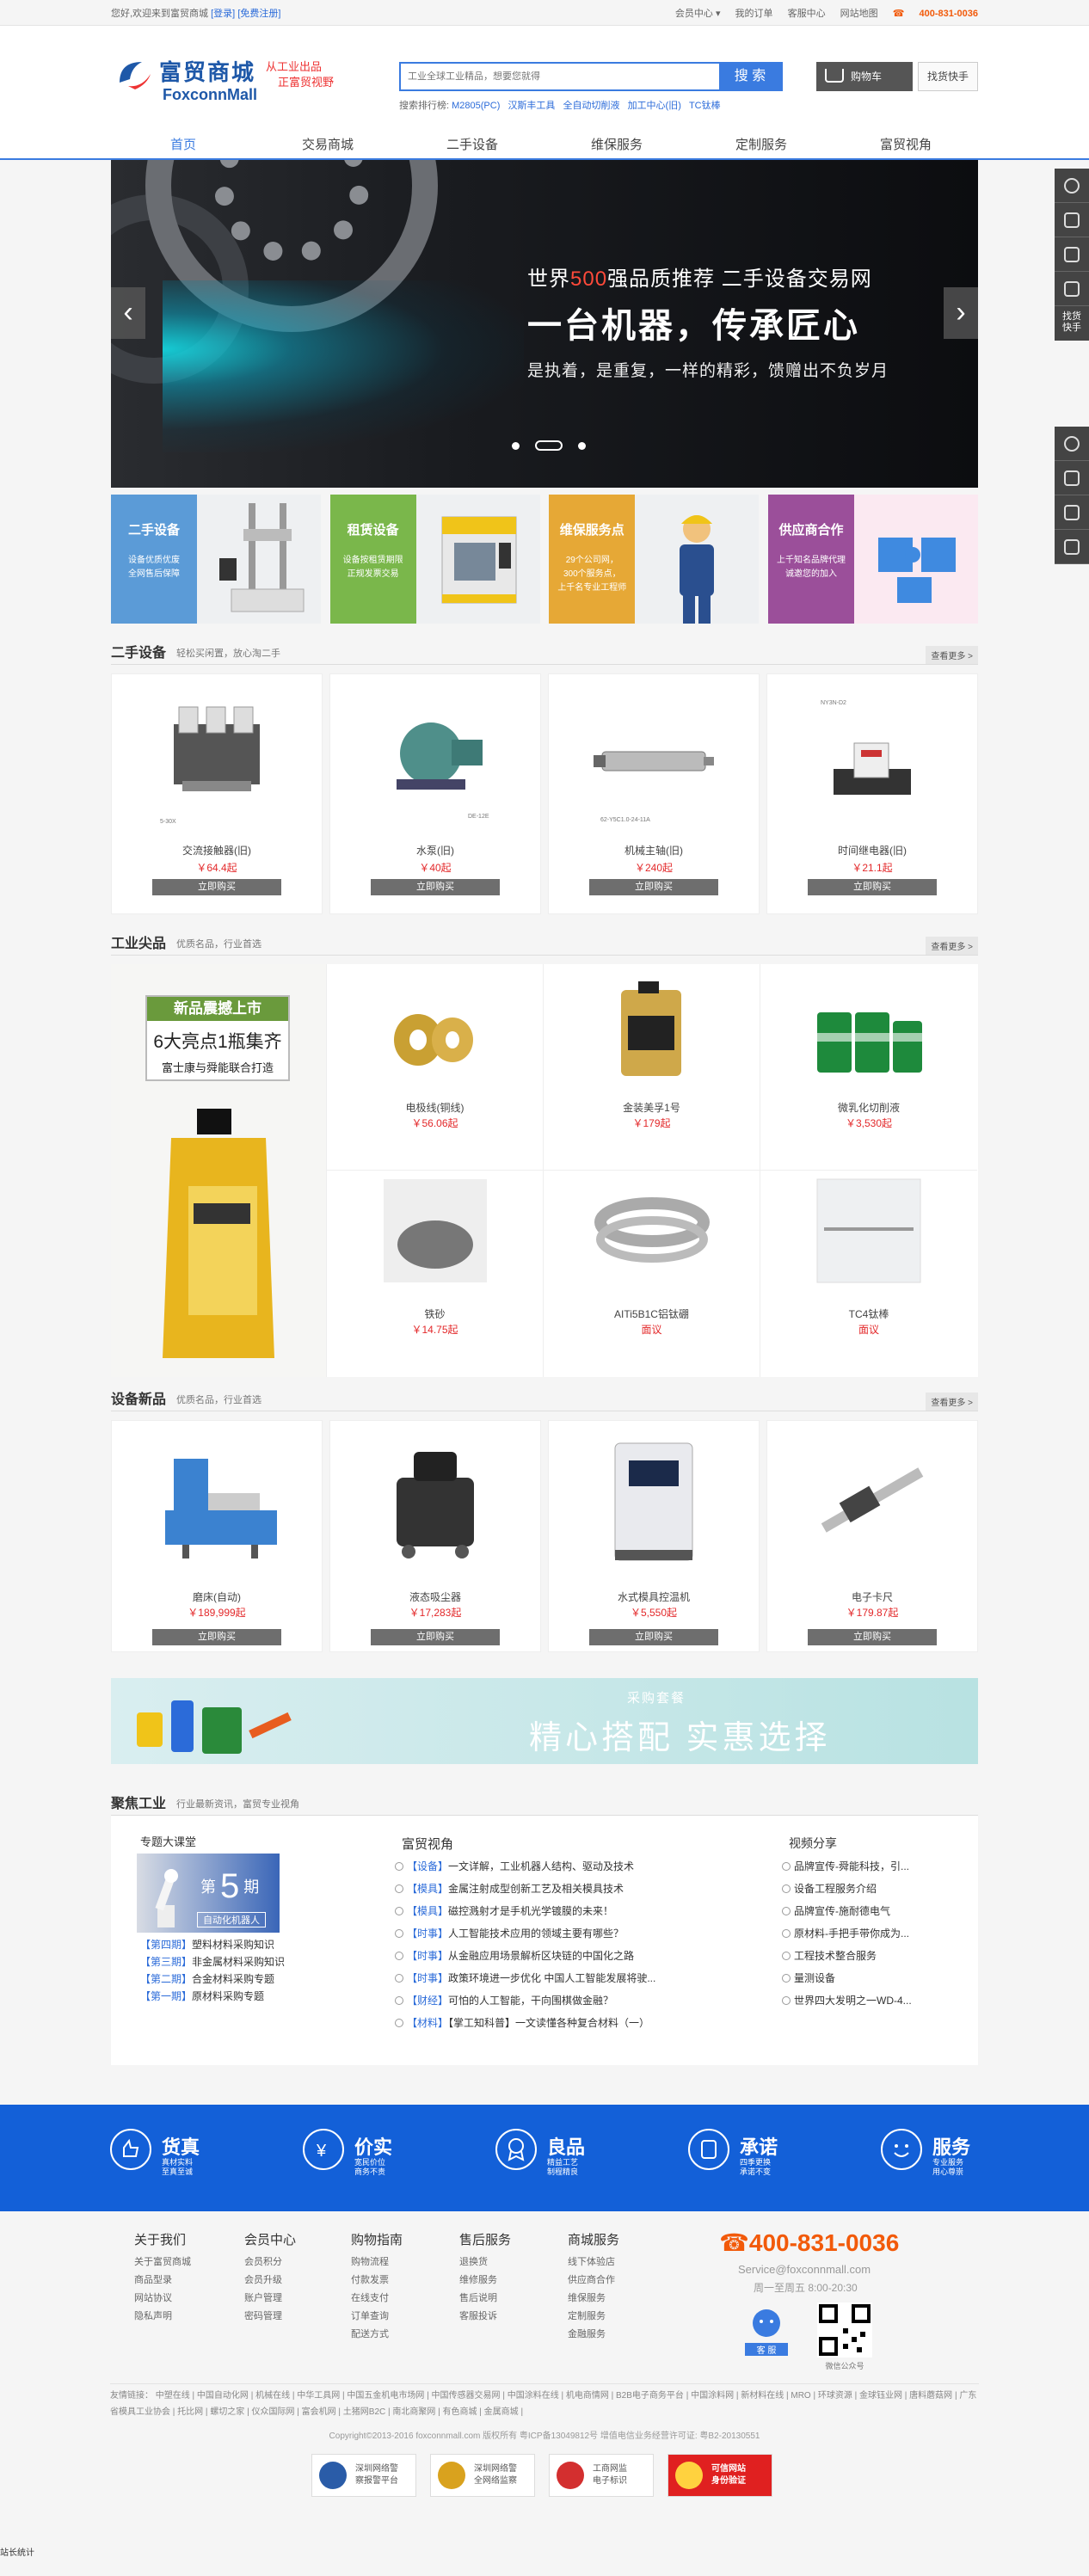  Describe the element at coordinates (1072, 512) in the screenshot. I see `edit-icon` at that location.